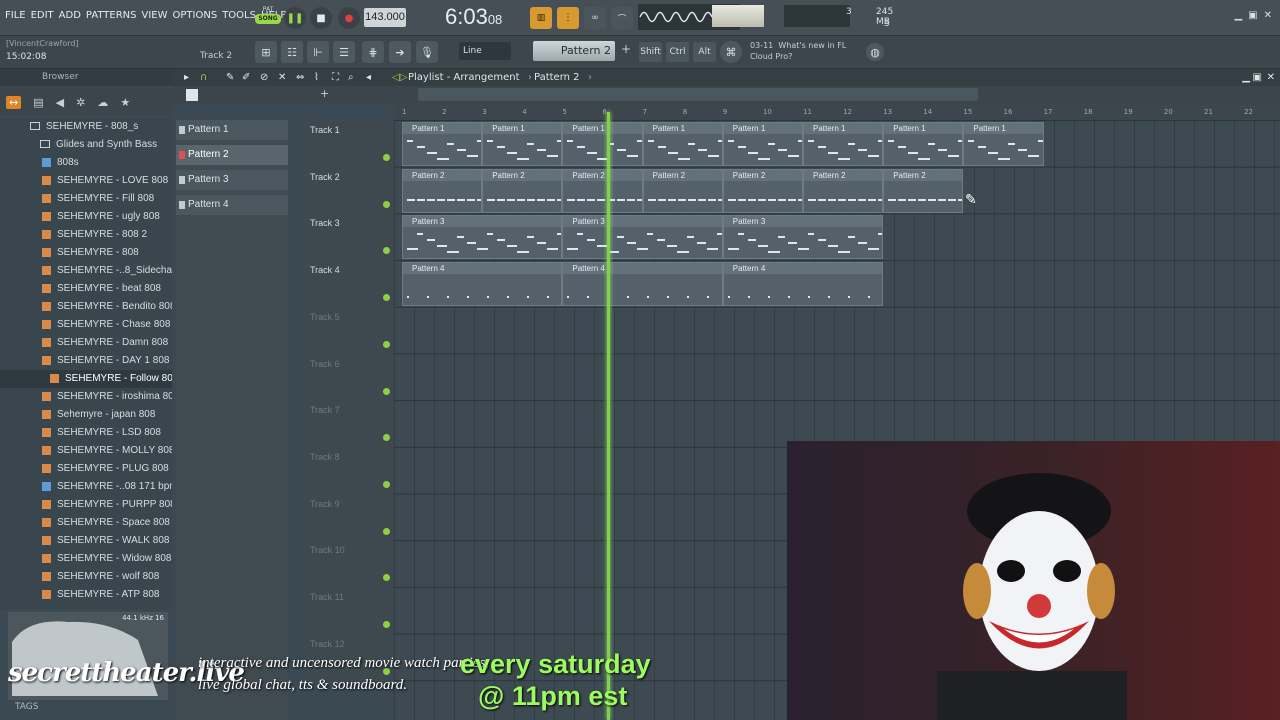 This screenshot has width=1280, height=720. Describe the element at coordinates (350, 517) in the screenshot. I see `track-header: Track 9` at that location.